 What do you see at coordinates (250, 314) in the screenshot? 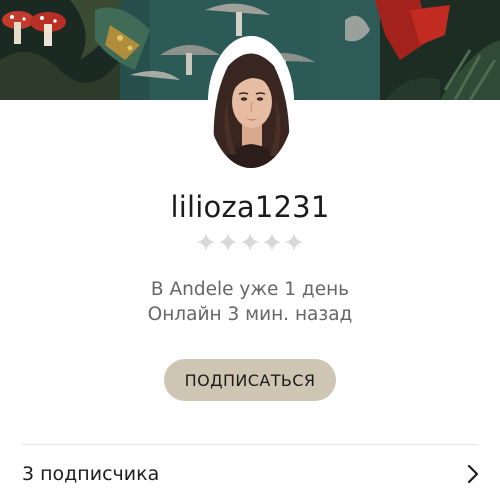
I see `online-status-text: Онлайн 3 мин. назад` at bounding box center [250, 314].